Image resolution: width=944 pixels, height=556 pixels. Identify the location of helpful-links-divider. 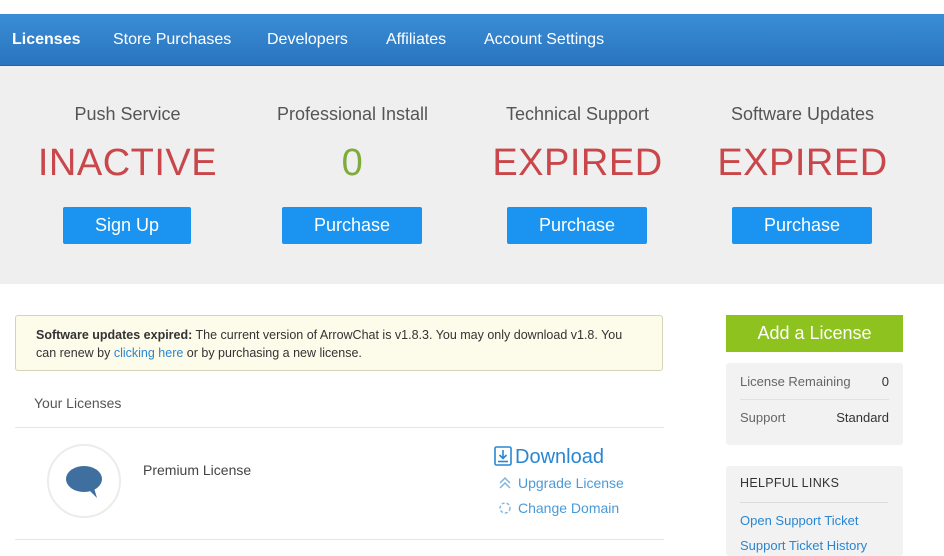
(814, 502).